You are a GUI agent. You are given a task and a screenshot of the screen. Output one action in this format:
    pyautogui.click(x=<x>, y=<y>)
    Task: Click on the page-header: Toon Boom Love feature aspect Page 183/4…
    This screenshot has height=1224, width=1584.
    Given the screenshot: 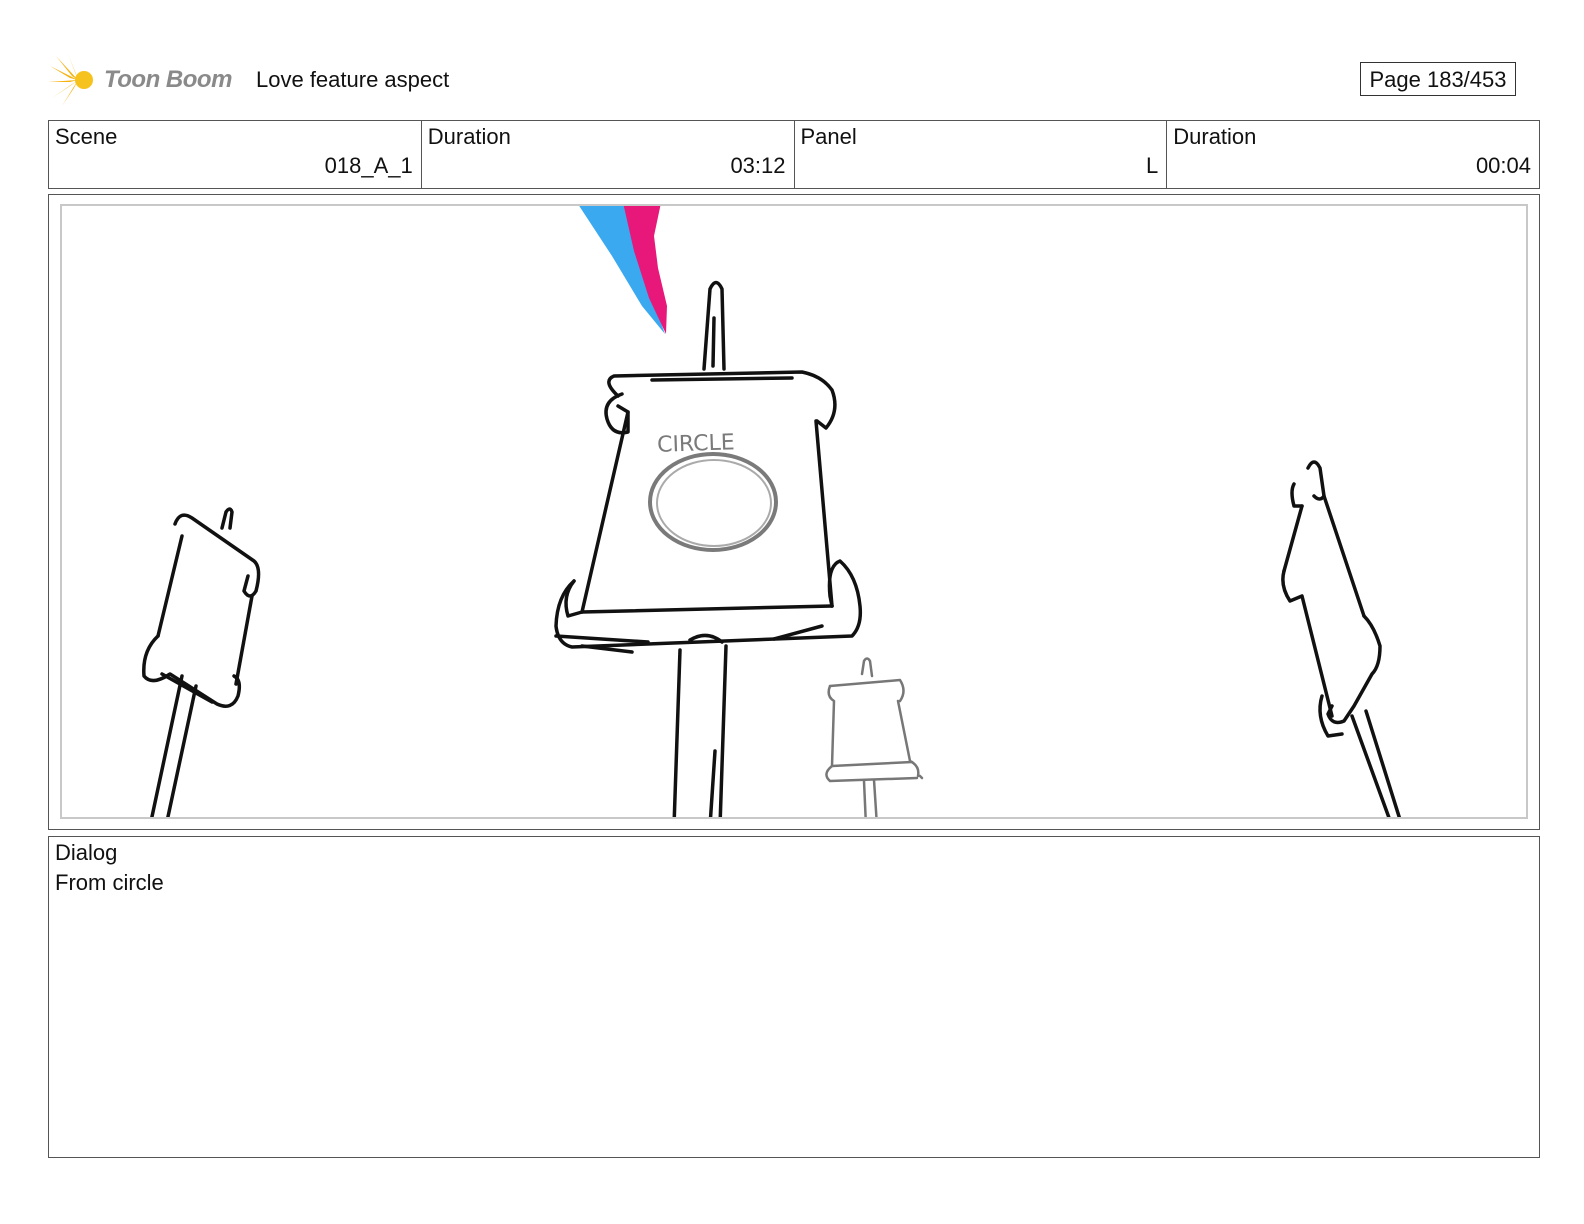 What is the action you would take?
    pyautogui.click(x=793, y=80)
    